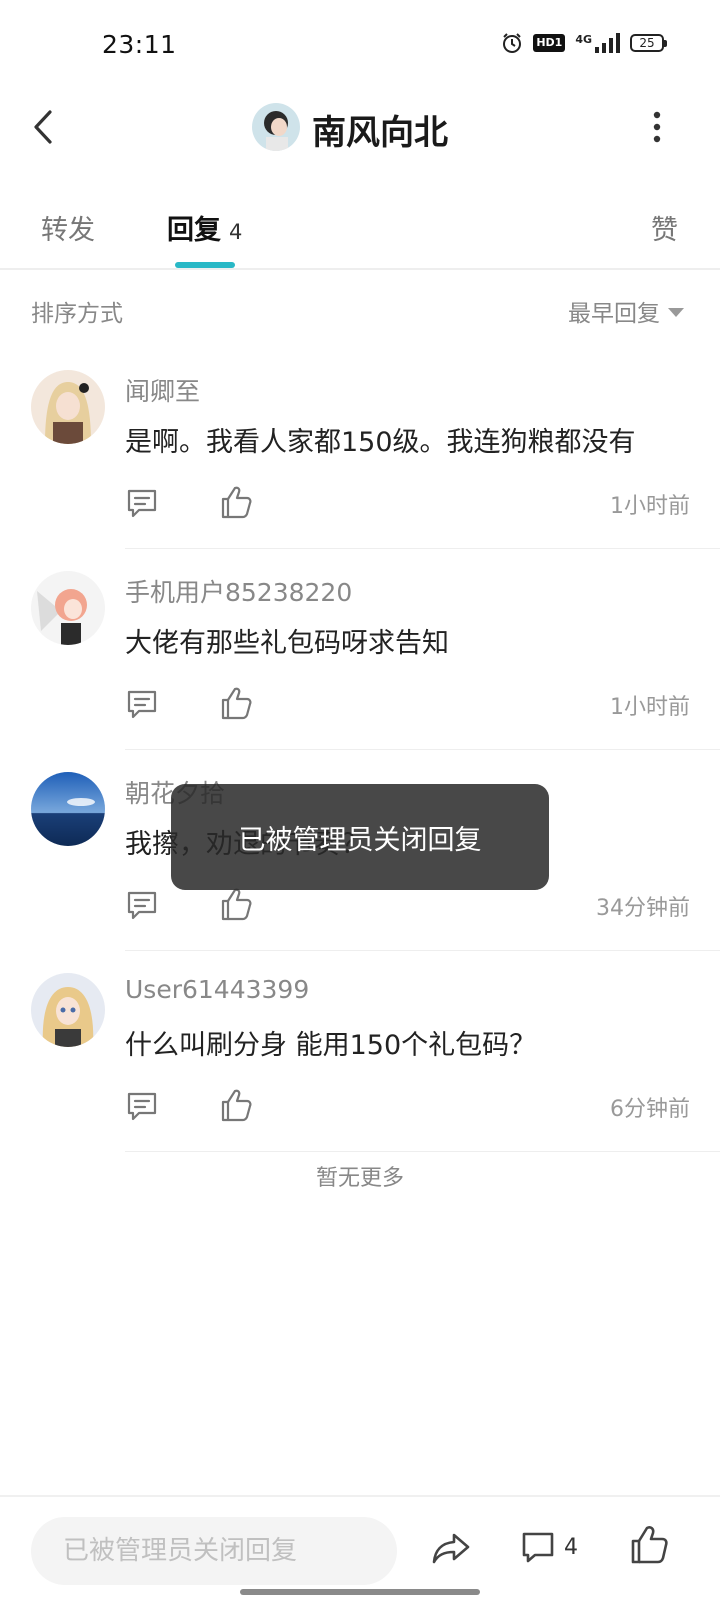 The height and width of the screenshot is (1600, 720). What do you see at coordinates (643, 908) in the screenshot?
I see `comment-time: 34分钟前` at bounding box center [643, 908].